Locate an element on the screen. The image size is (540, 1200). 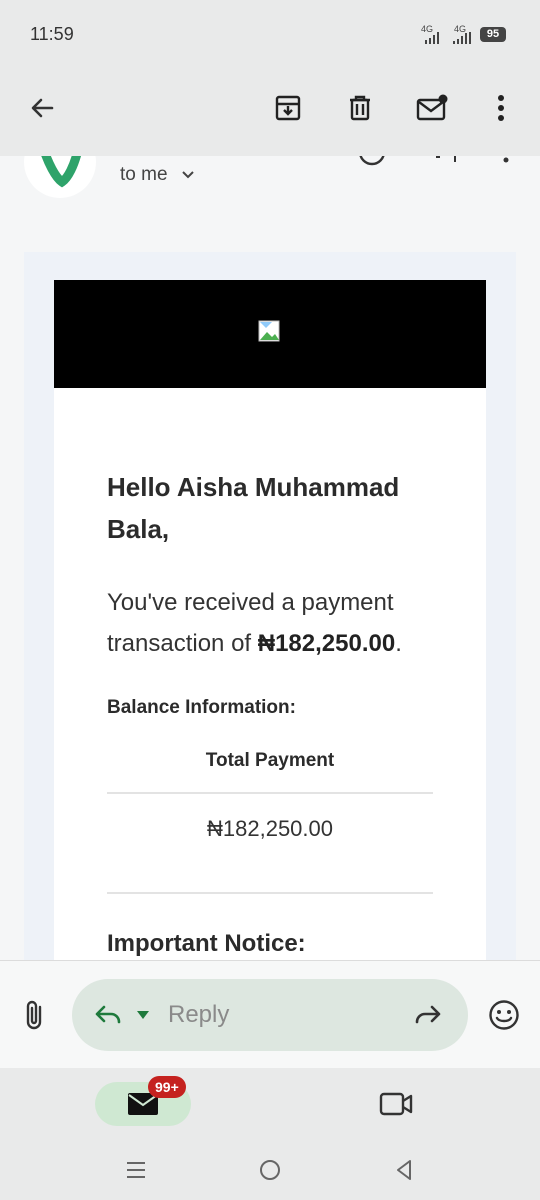
recipient-details-toggle: to me is located at coordinates (157, 175).